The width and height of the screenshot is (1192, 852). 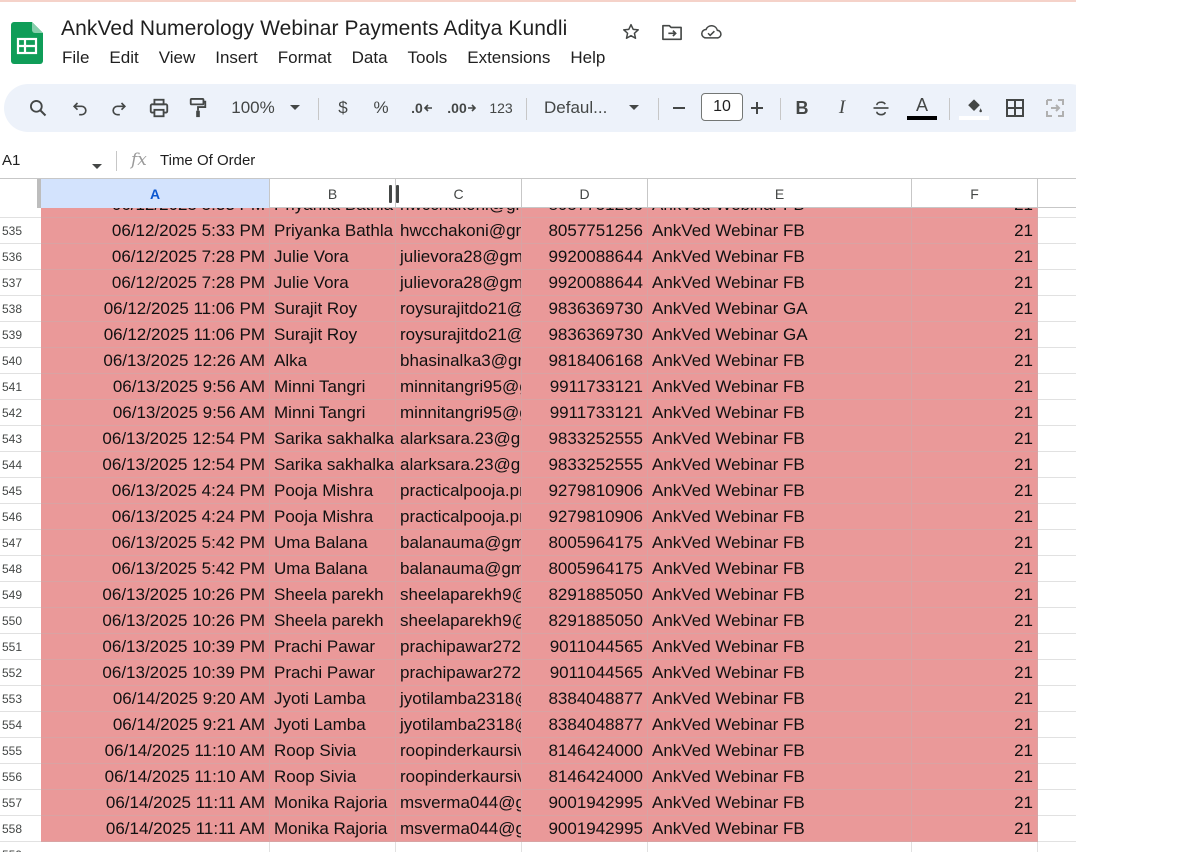 I want to click on row-header: 548, so click(x=20, y=569).